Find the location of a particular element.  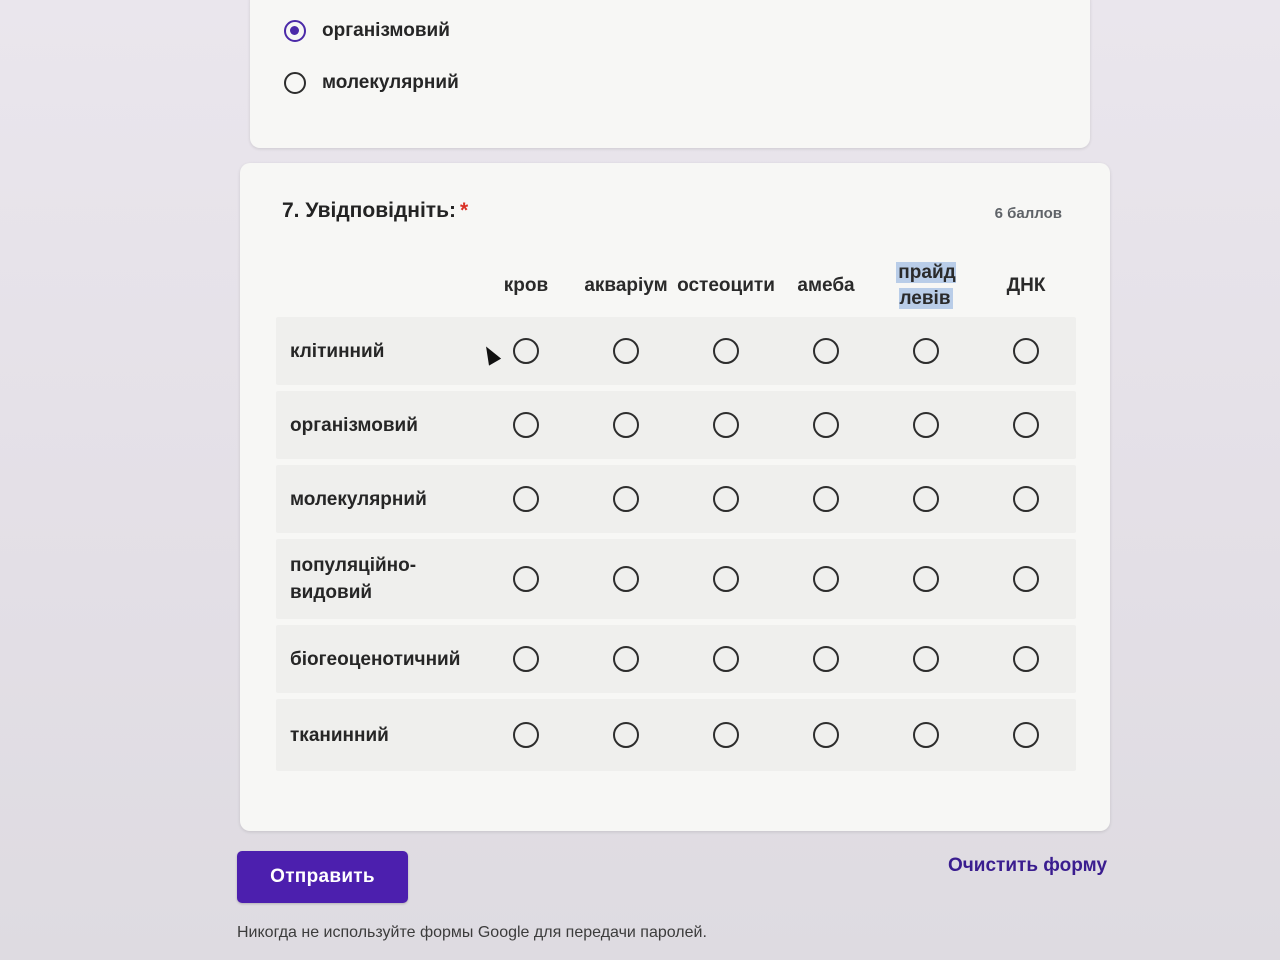

row-label: популяційно-видовий is located at coordinates (353, 579).